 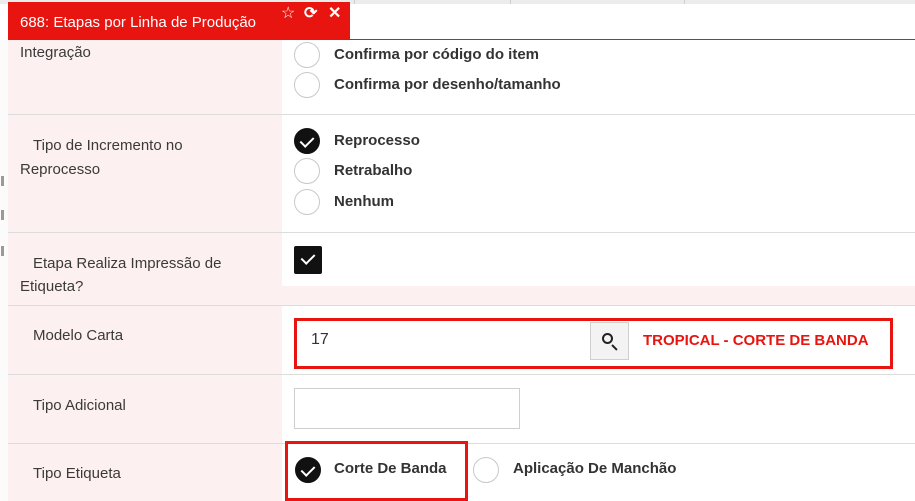 I want to click on radio-label: Aplicação De Manchão, so click(x=595, y=468).